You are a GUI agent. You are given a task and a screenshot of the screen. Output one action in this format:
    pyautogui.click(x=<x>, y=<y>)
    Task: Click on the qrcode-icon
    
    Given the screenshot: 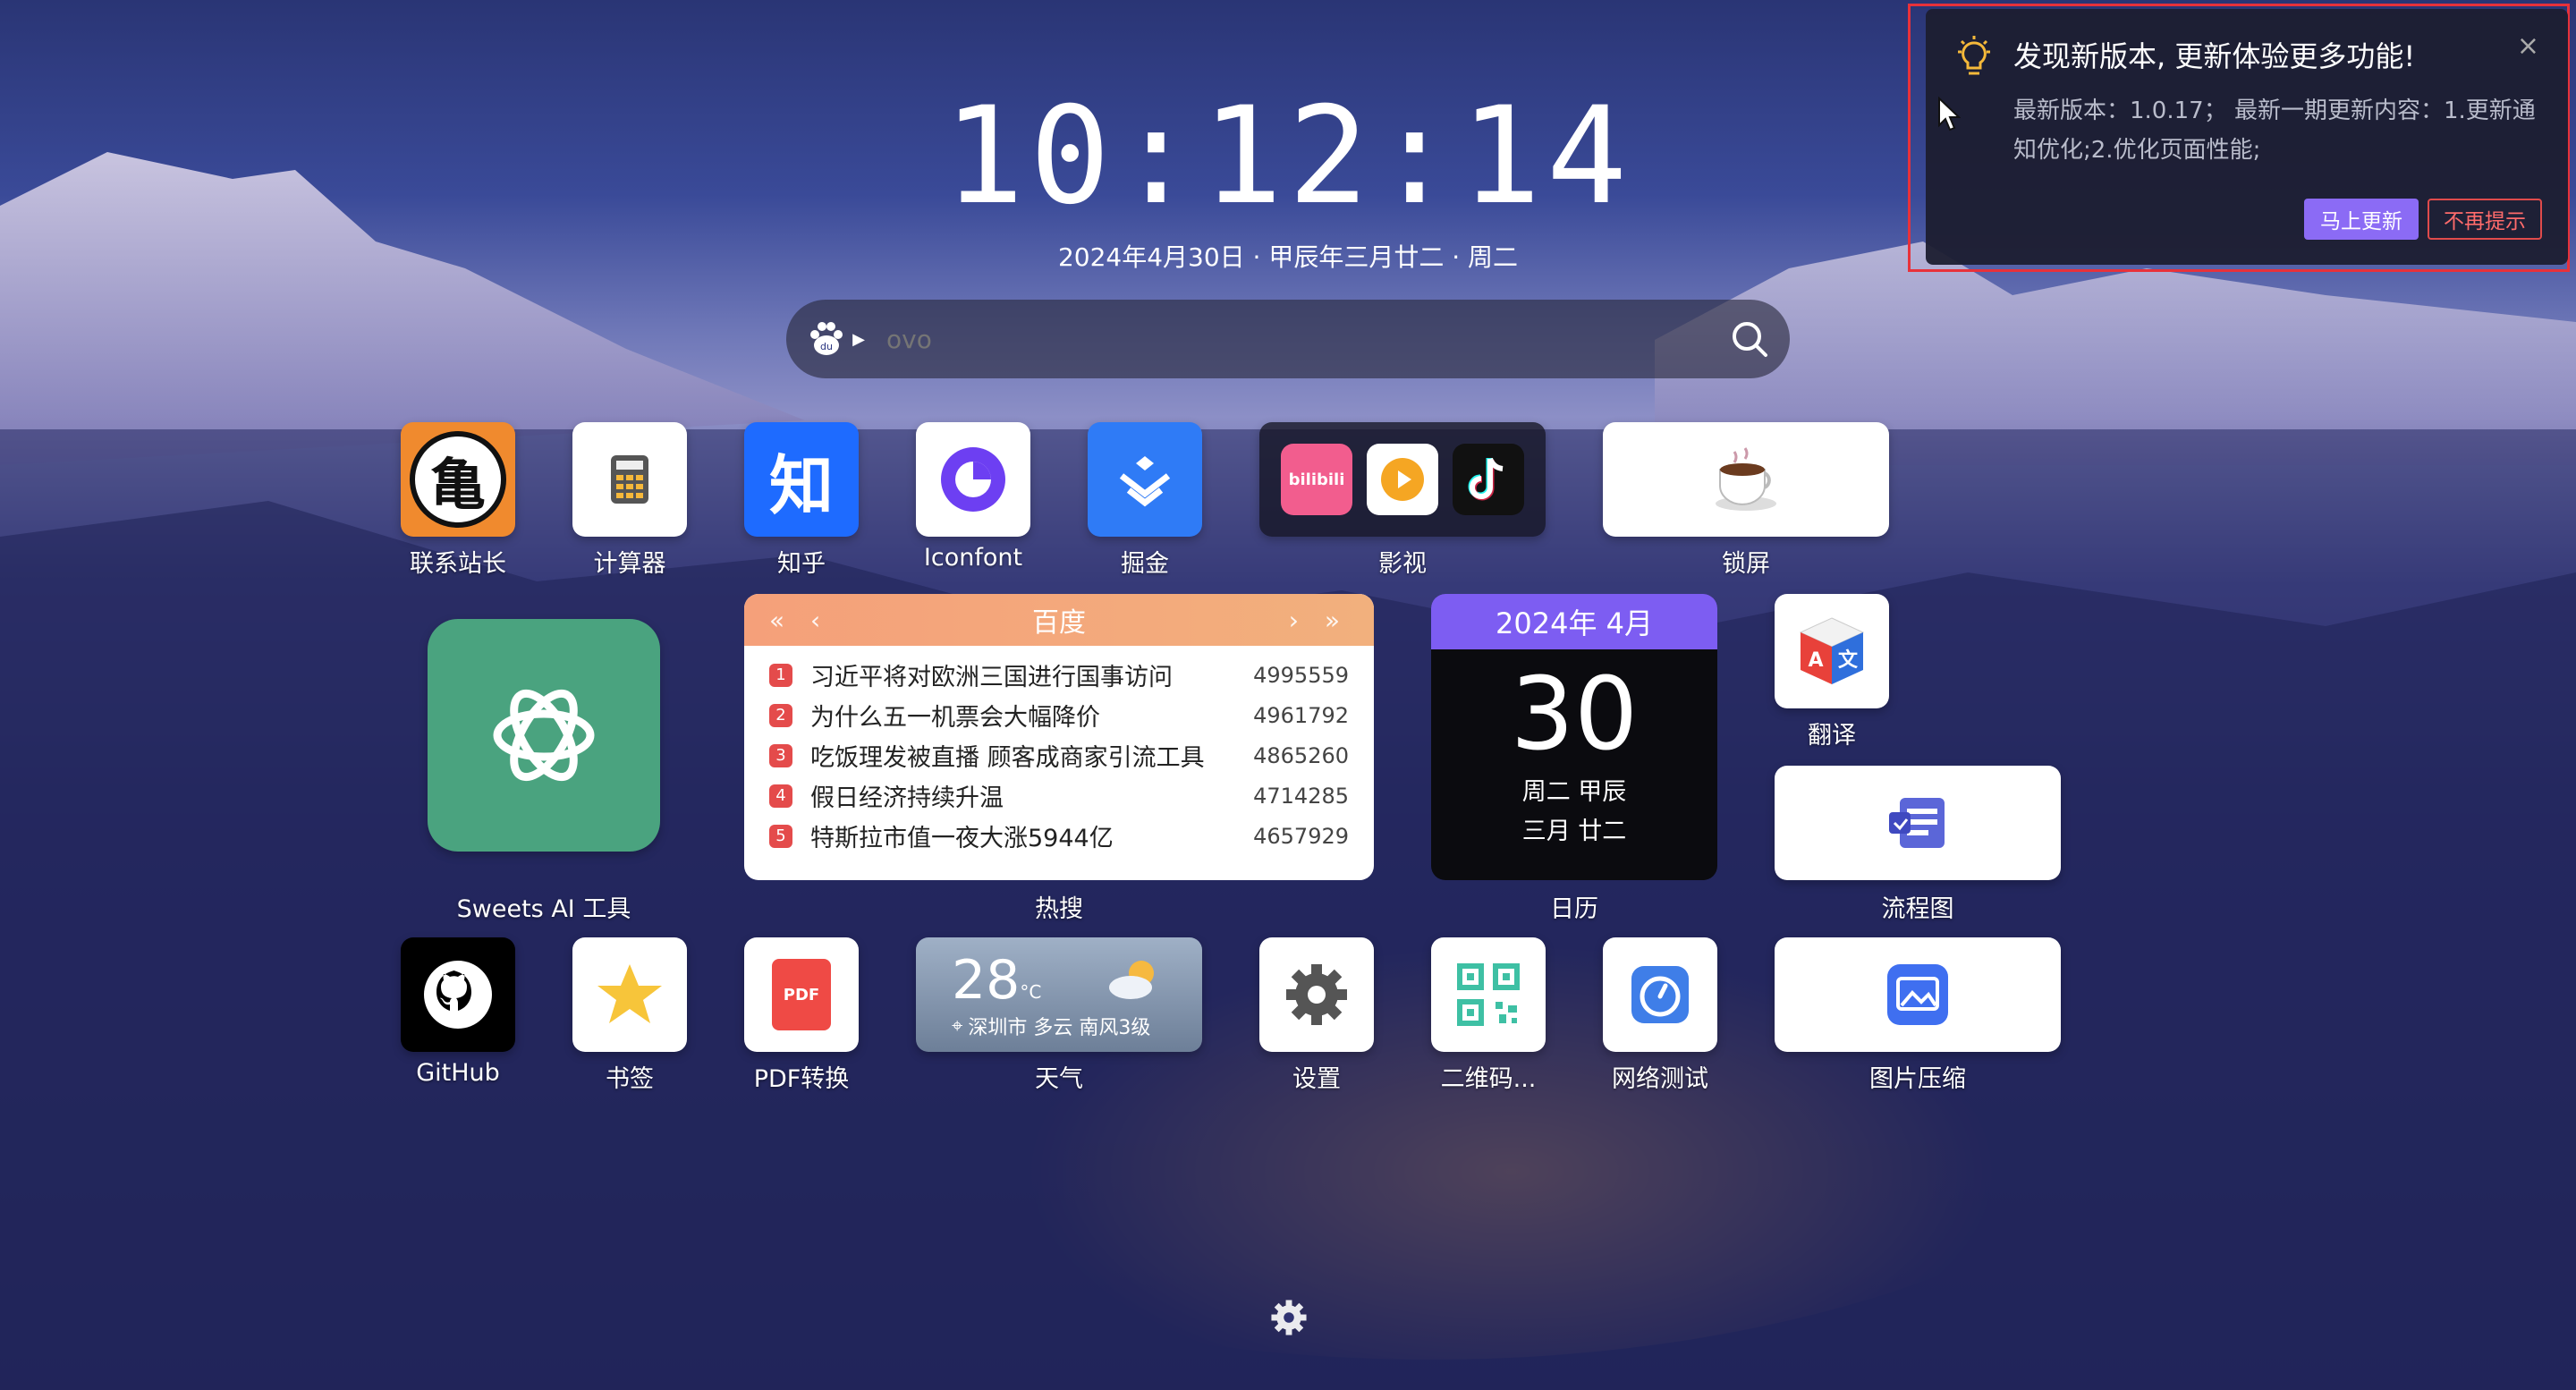 What is the action you would take?
    pyautogui.click(x=1488, y=994)
    